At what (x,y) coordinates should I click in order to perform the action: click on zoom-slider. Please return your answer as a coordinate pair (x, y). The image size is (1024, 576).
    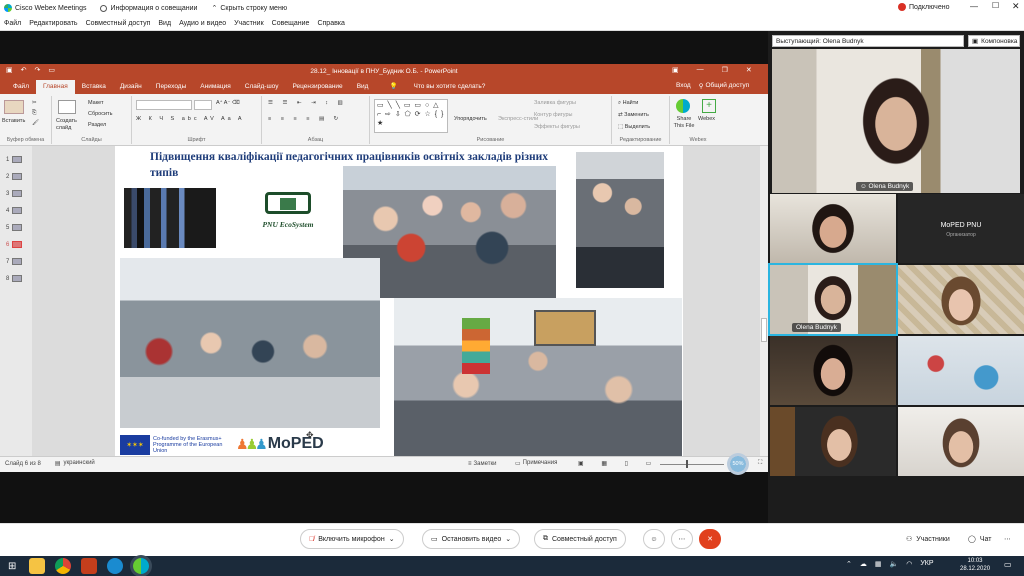
    Looking at the image, I should click on (692, 464).